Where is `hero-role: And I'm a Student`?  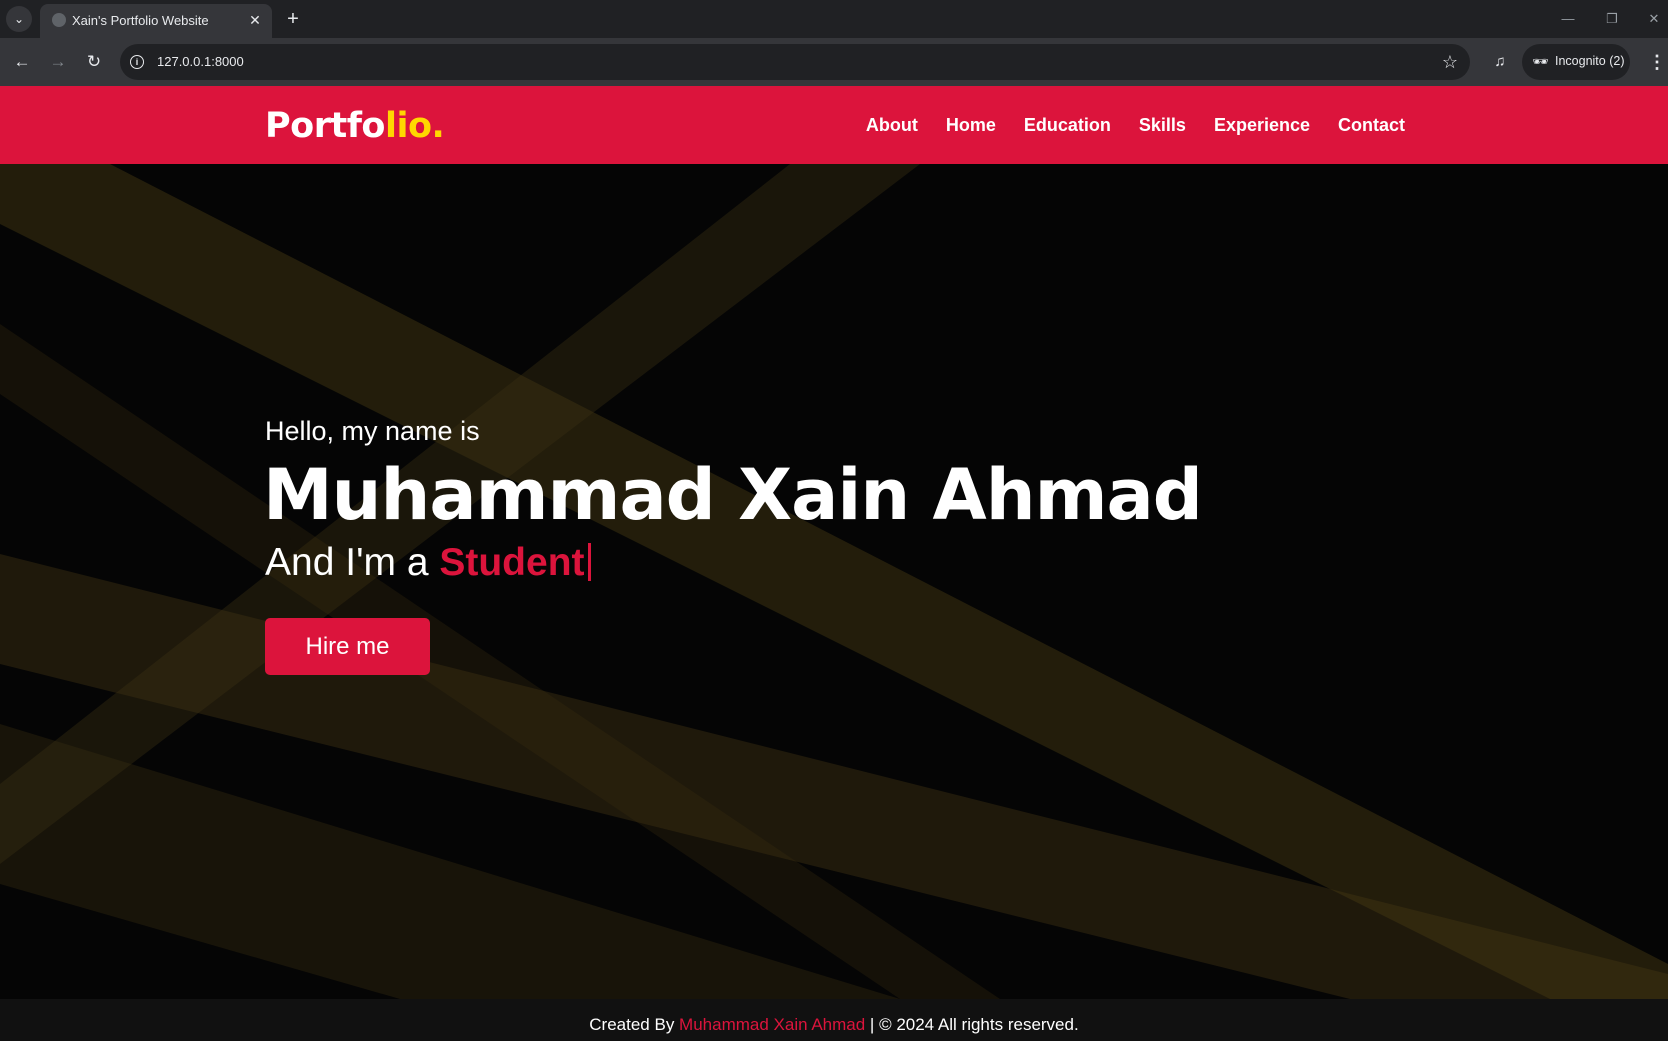
hero-role: And I'm a Student is located at coordinates (428, 563).